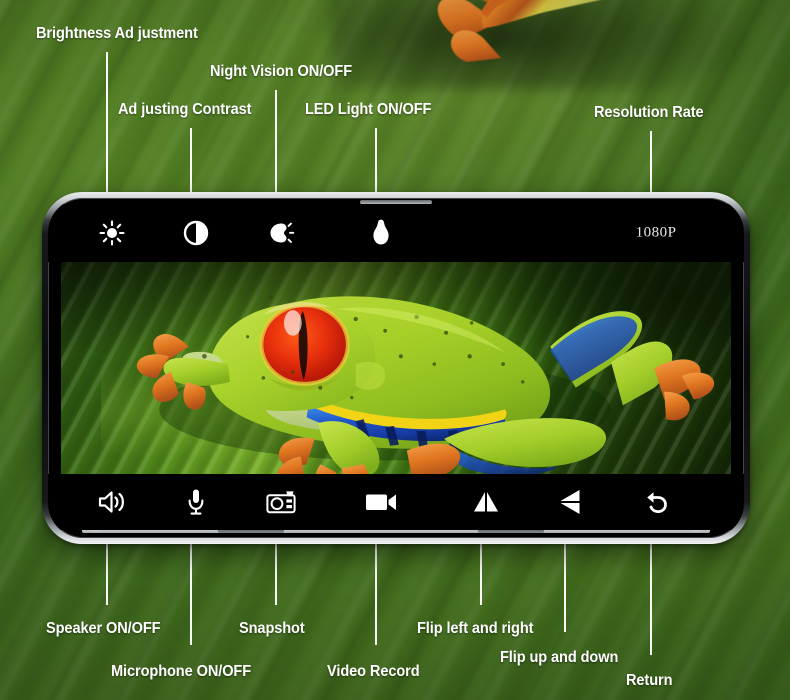  I want to click on microphone-button, so click(196, 502).